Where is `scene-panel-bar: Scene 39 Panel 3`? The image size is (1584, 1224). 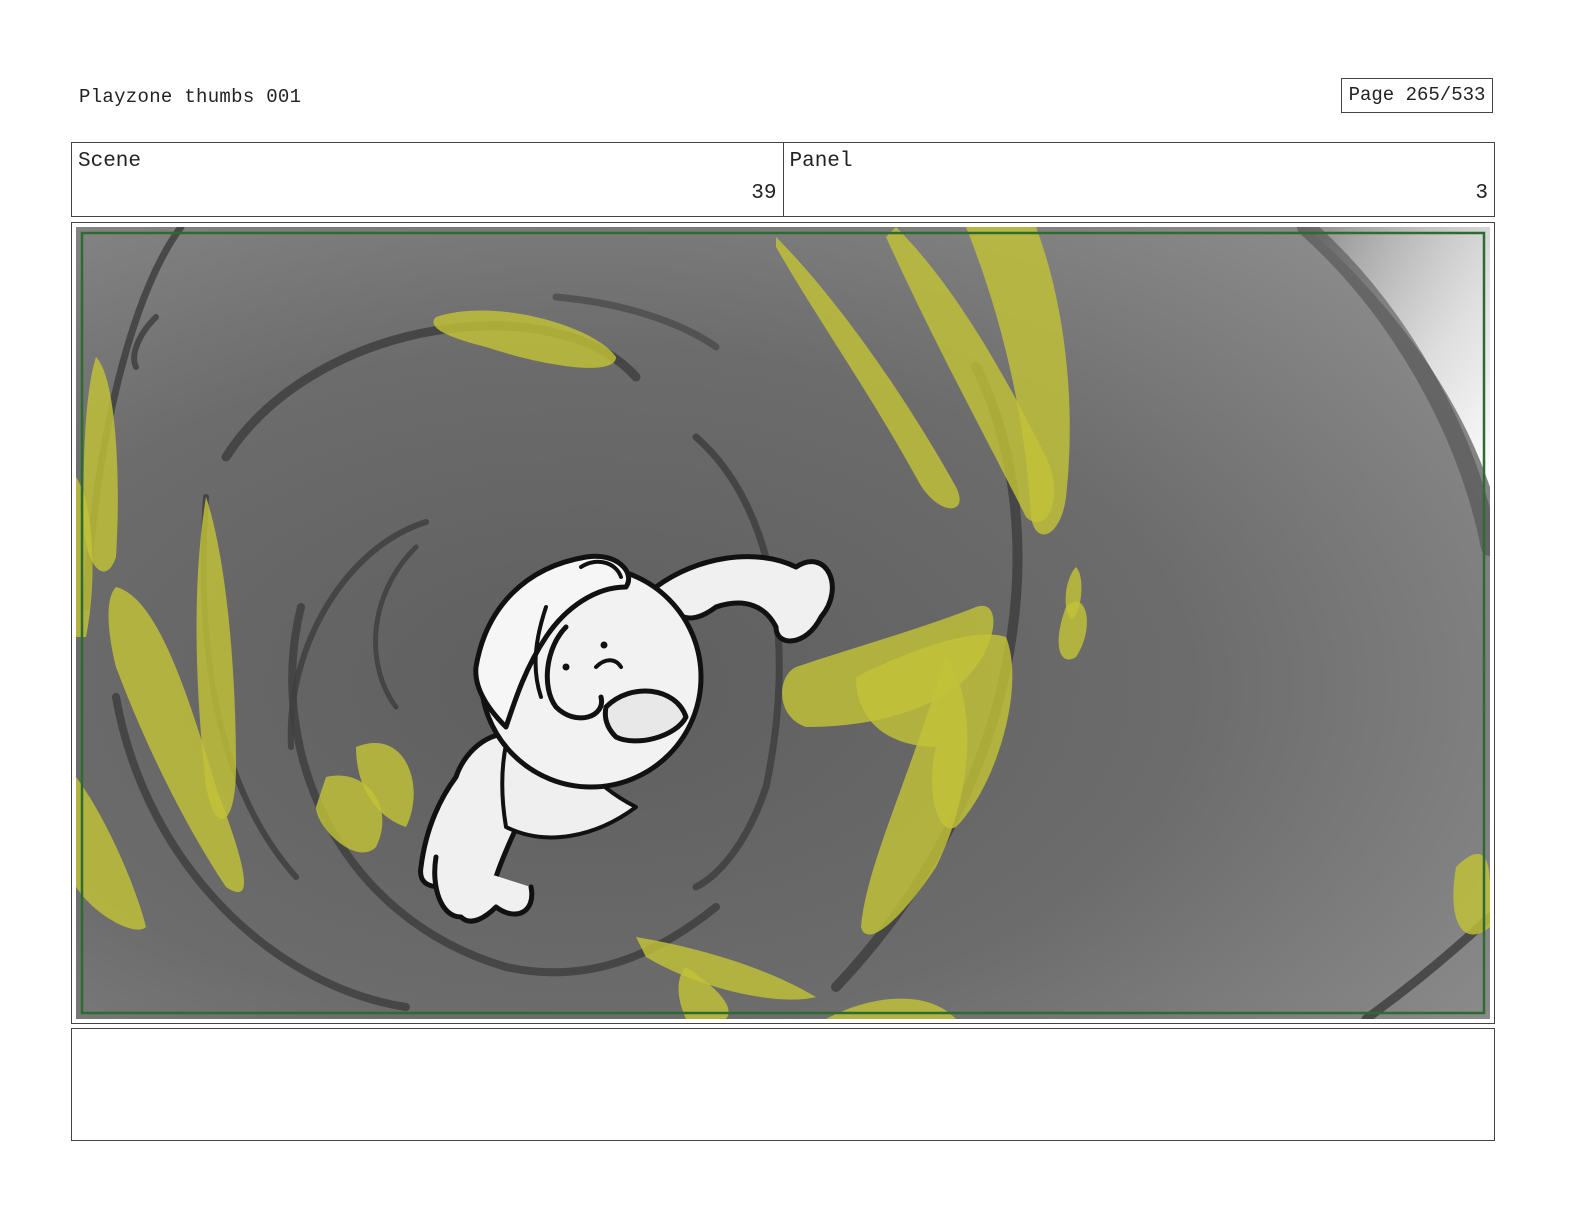
scene-panel-bar: Scene 39 Panel 3 is located at coordinates (783, 179).